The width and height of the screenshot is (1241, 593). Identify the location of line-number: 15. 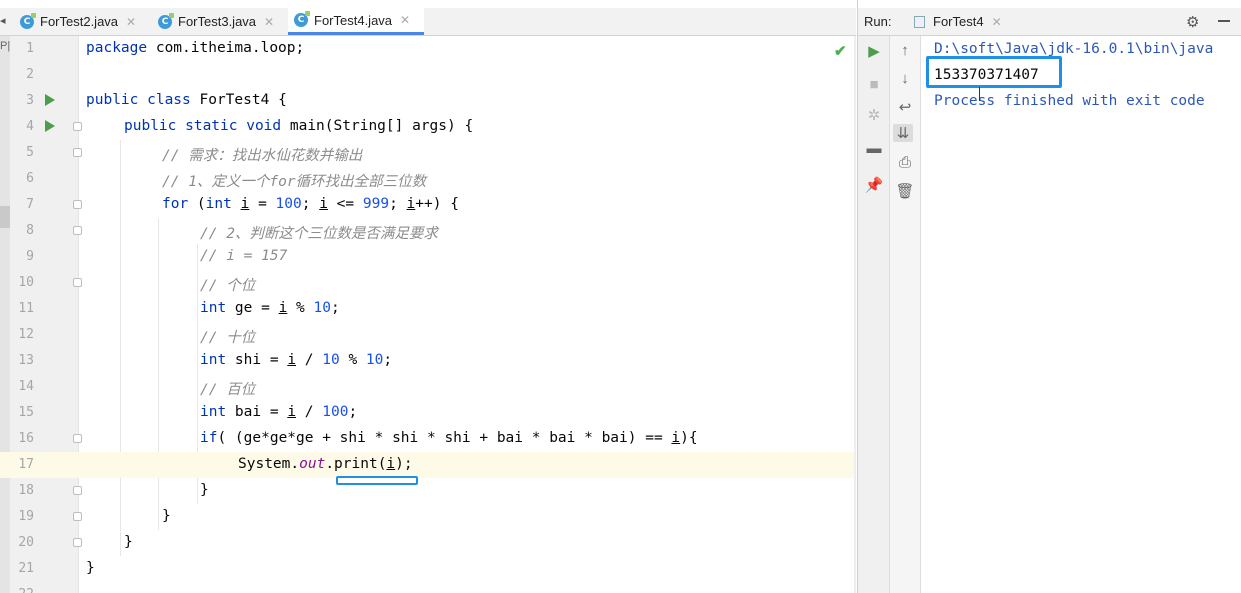
(26, 412).